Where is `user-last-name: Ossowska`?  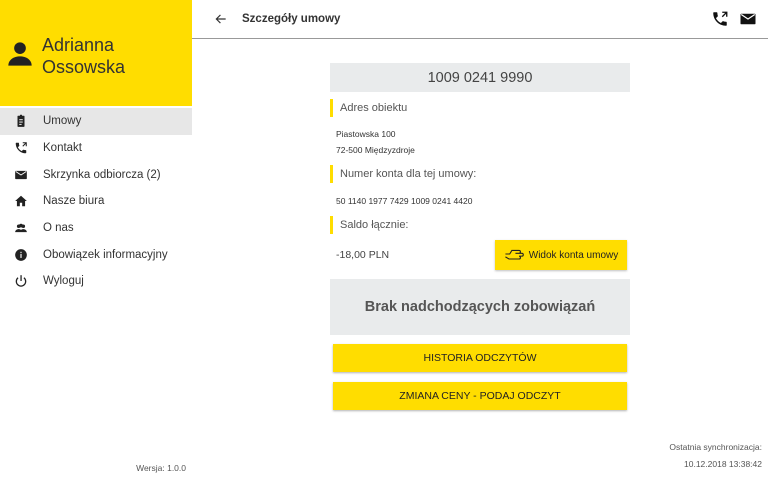
user-last-name: Ossowska is located at coordinates (84, 67).